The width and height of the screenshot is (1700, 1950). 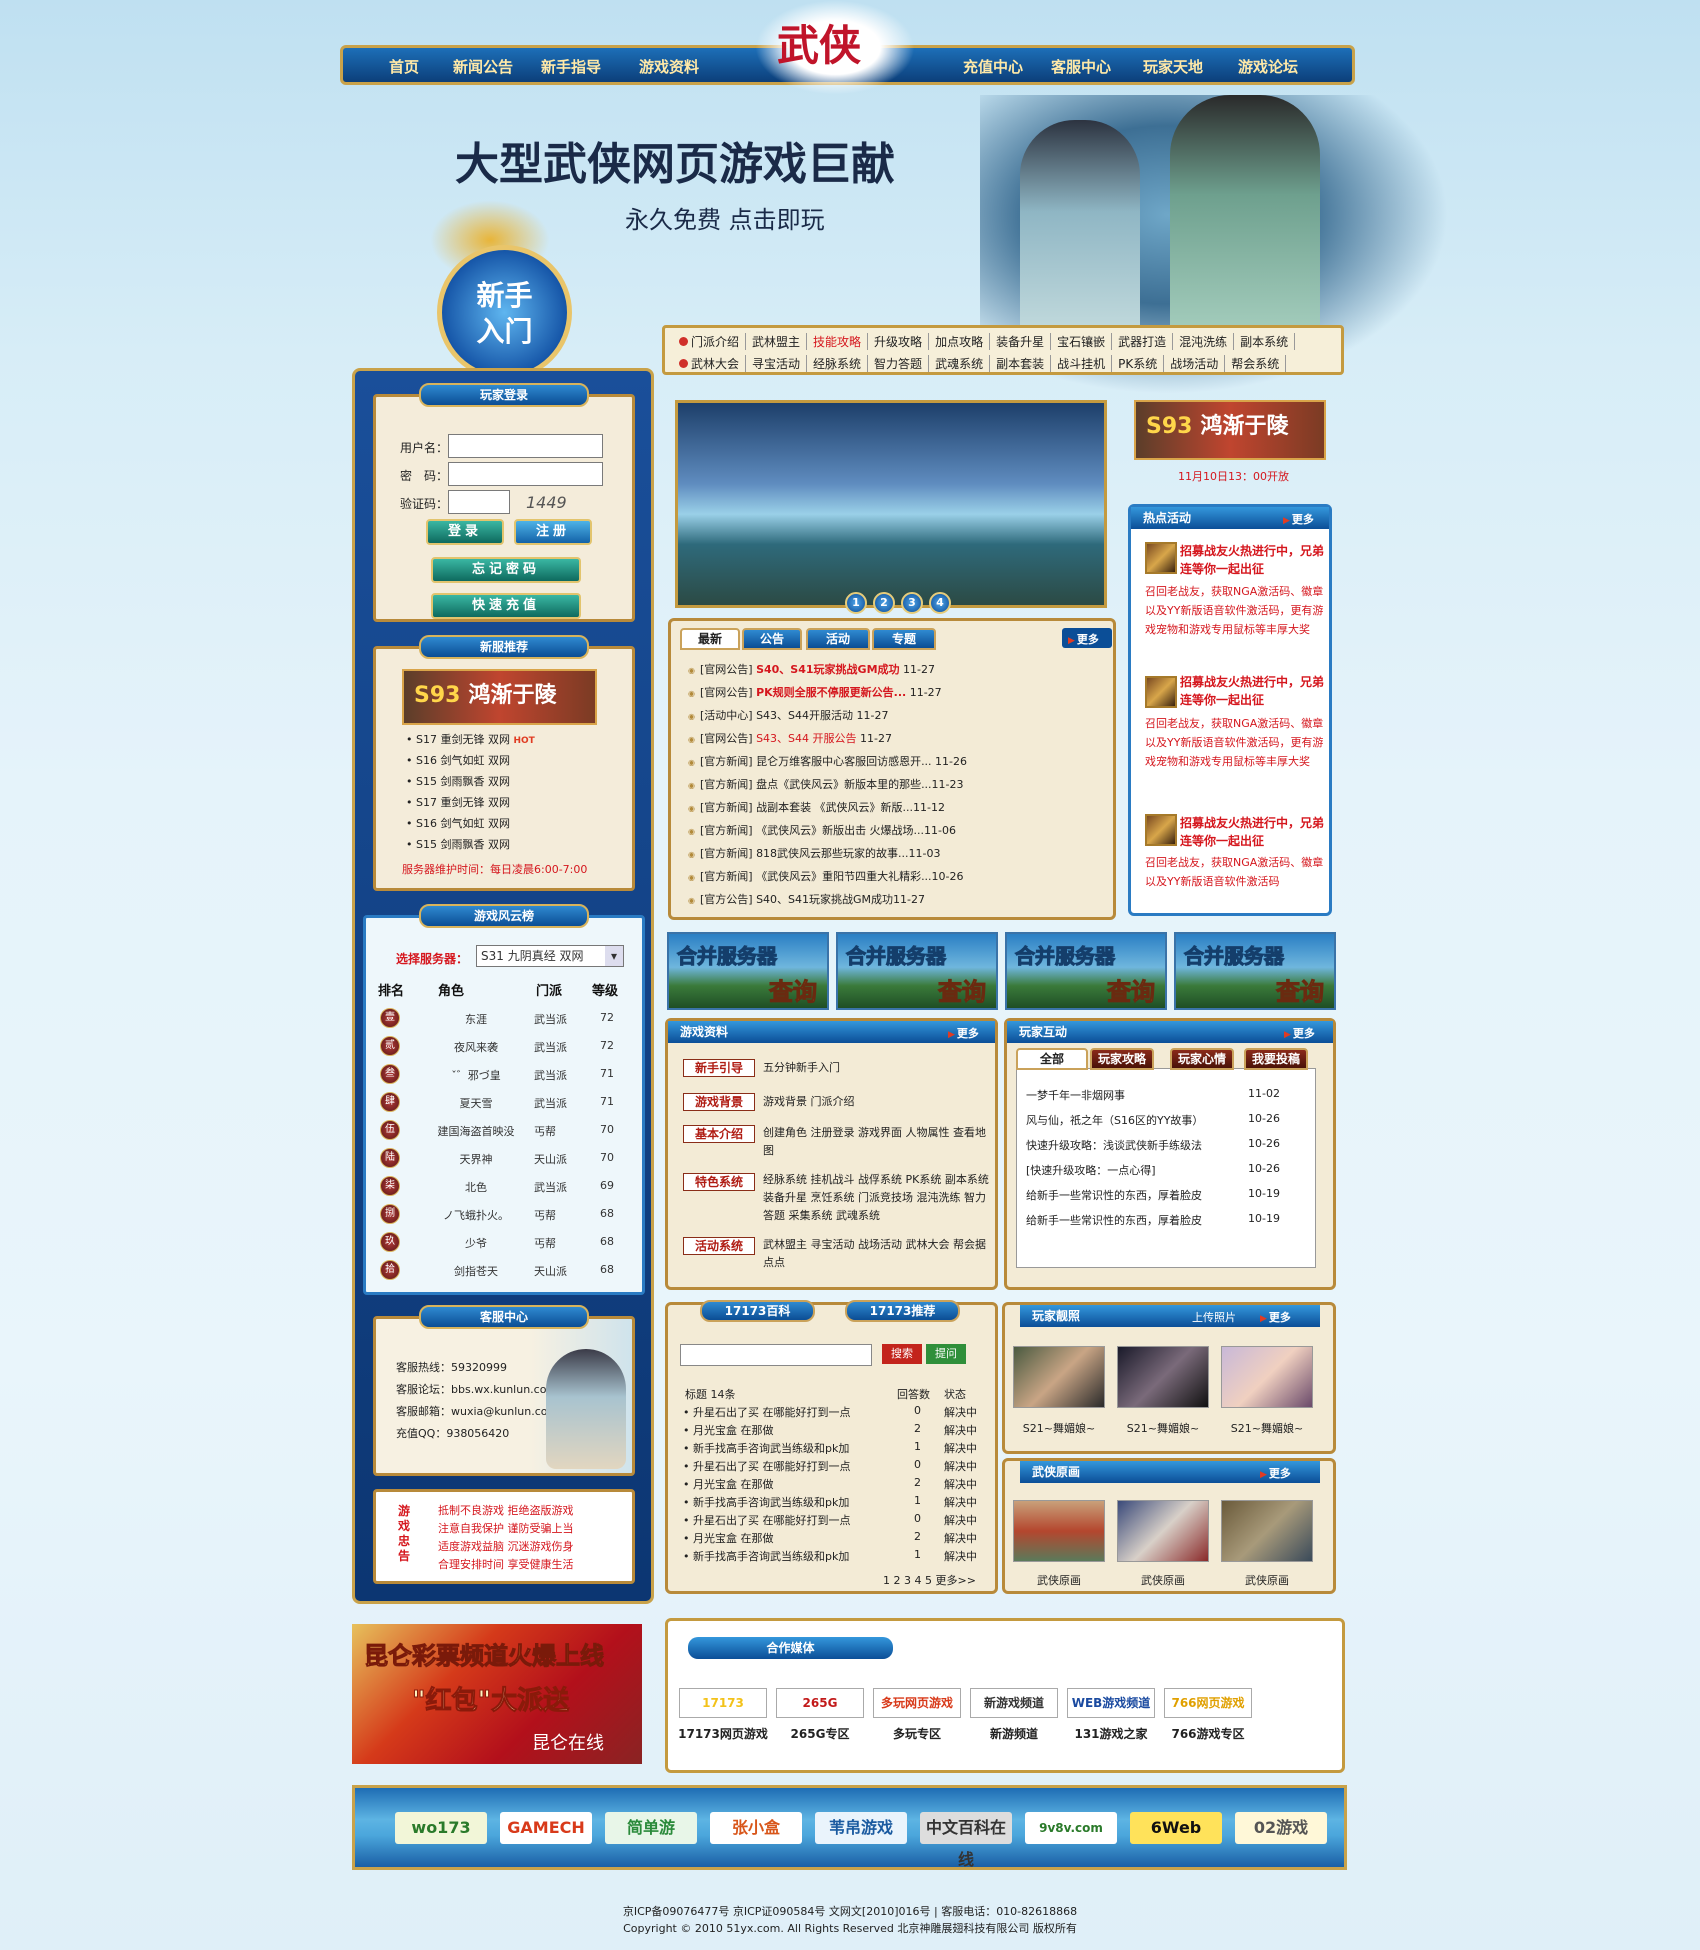 What do you see at coordinates (1214, 1317) in the screenshot?
I see `upload-photo-link: 上传照片` at bounding box center [1214, 1317].